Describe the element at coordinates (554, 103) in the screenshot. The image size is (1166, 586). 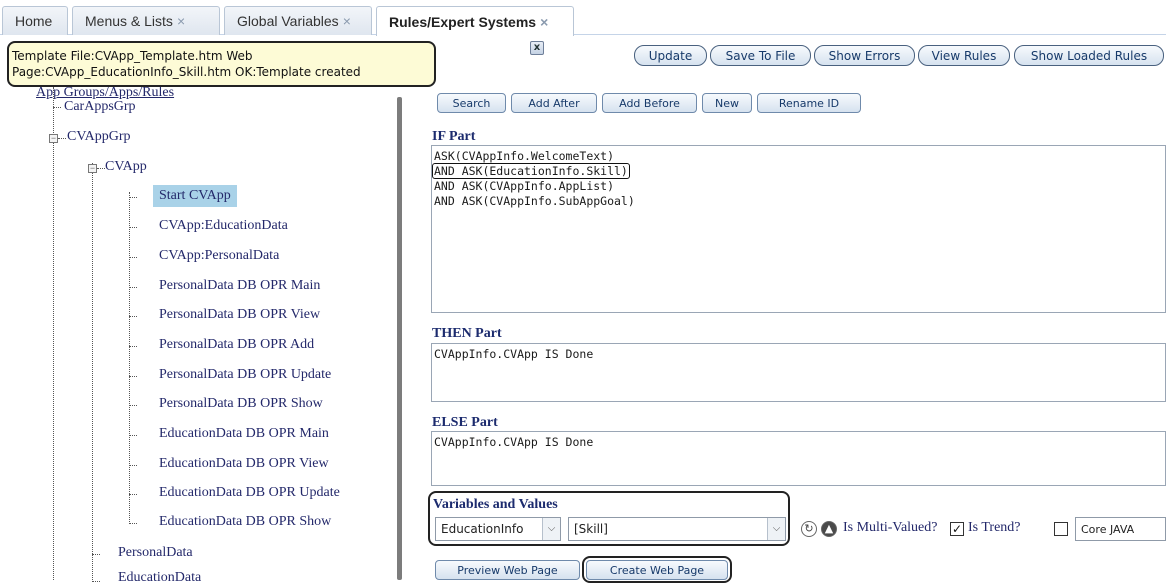
I see `add-after-button: Add After` at that location.